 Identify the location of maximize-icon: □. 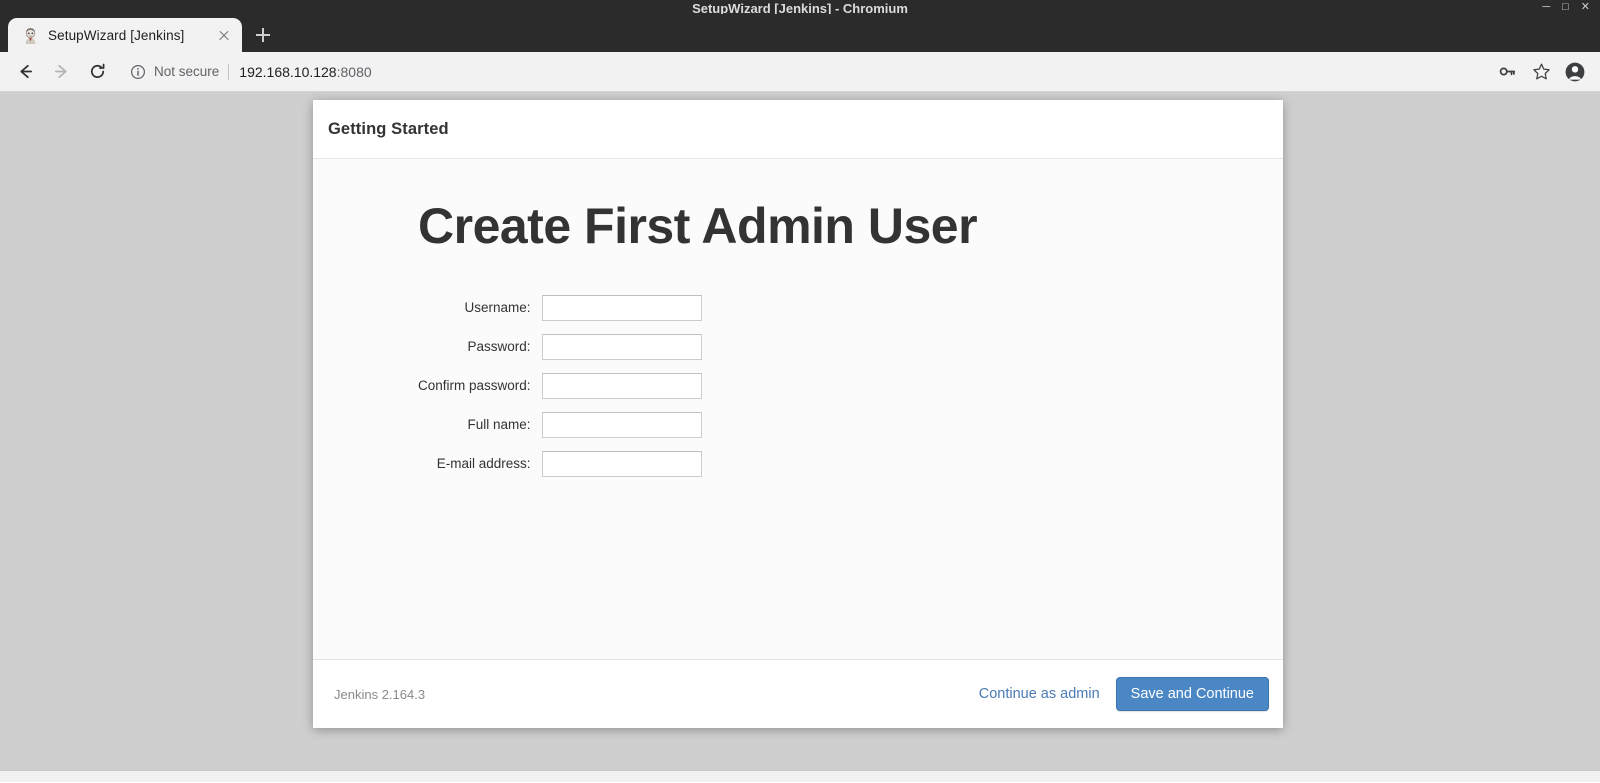
(1565, 7).